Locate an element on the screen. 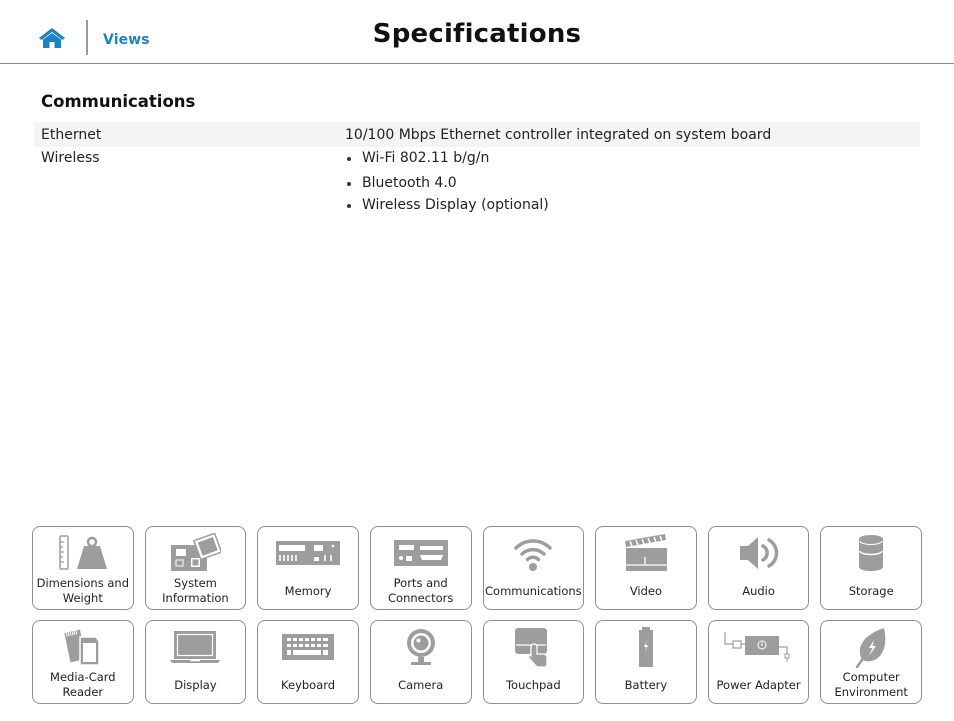 Image resolution: width=954 pixels, height=721 pixels. tile-label: Media-Card Reader is located at coordinates (83, 684).